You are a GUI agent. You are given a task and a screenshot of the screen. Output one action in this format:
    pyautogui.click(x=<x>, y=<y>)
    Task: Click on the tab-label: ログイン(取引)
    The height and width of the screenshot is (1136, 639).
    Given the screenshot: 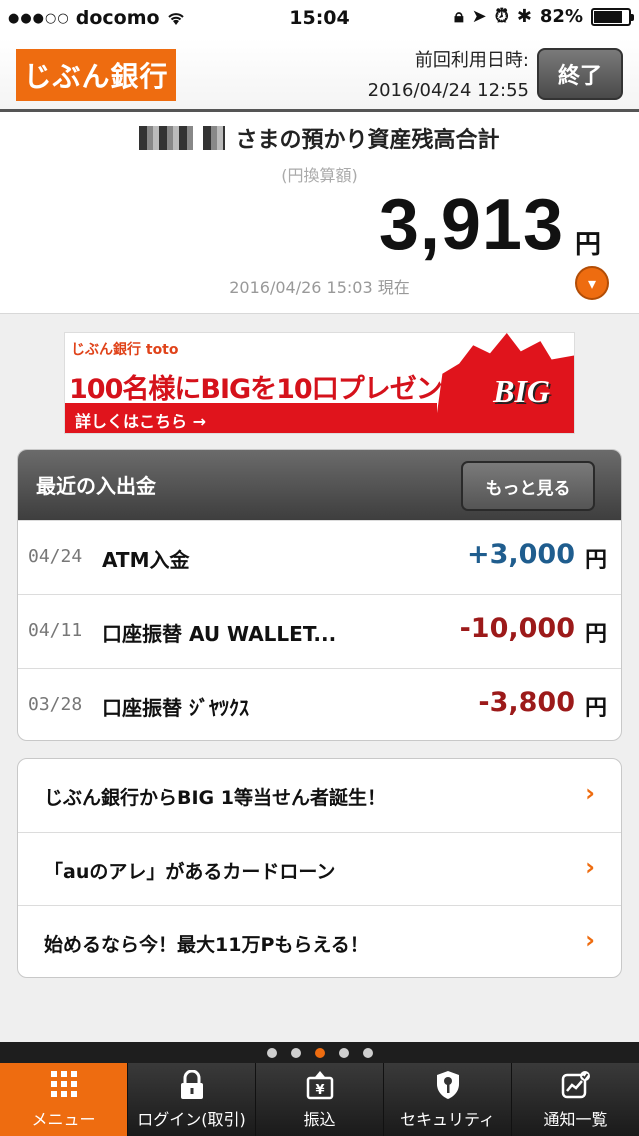 What is the action you would take?
    pyautogui.click(x=191, y=1119)
    